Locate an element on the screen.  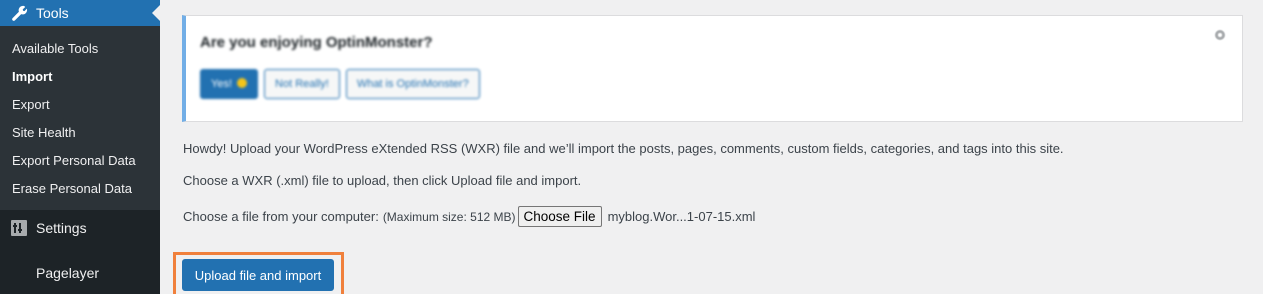
submenu-item-export-personal-data: Export Personal Data is located at coordinates (80, 161).